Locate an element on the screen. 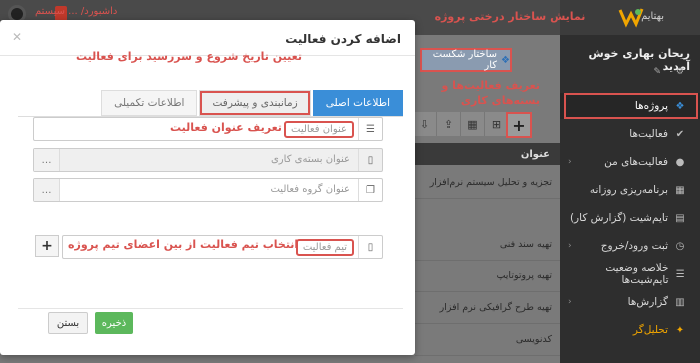  wand-icon: ✦ is located at coordinates (680, 330).